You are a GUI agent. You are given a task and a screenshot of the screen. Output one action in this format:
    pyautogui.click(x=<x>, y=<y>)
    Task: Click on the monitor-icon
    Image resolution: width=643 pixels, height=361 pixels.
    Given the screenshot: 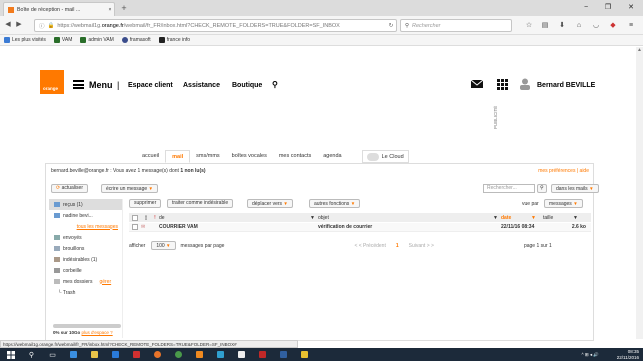 What is the action you would take?
    pyautogui.click(x=283, y=354)
    